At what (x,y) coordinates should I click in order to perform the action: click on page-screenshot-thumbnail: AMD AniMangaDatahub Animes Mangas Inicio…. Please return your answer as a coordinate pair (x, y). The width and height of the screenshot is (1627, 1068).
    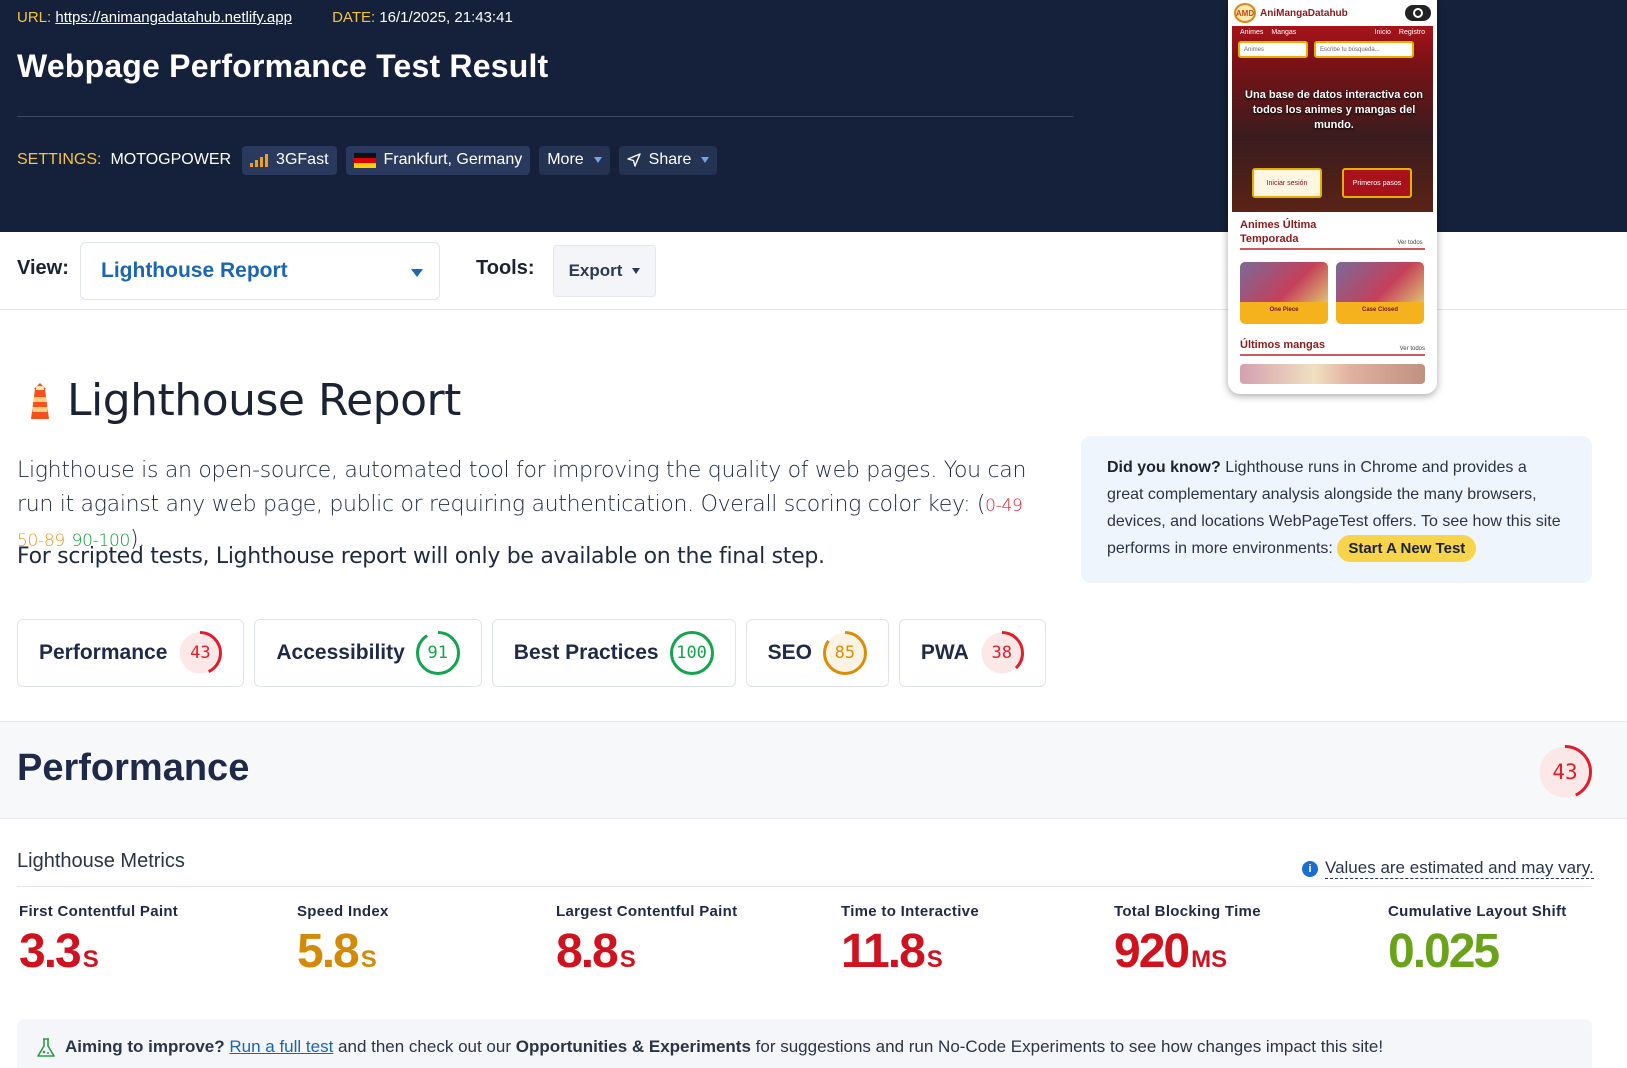
    Looking at the image, I should click on (1332, 197).